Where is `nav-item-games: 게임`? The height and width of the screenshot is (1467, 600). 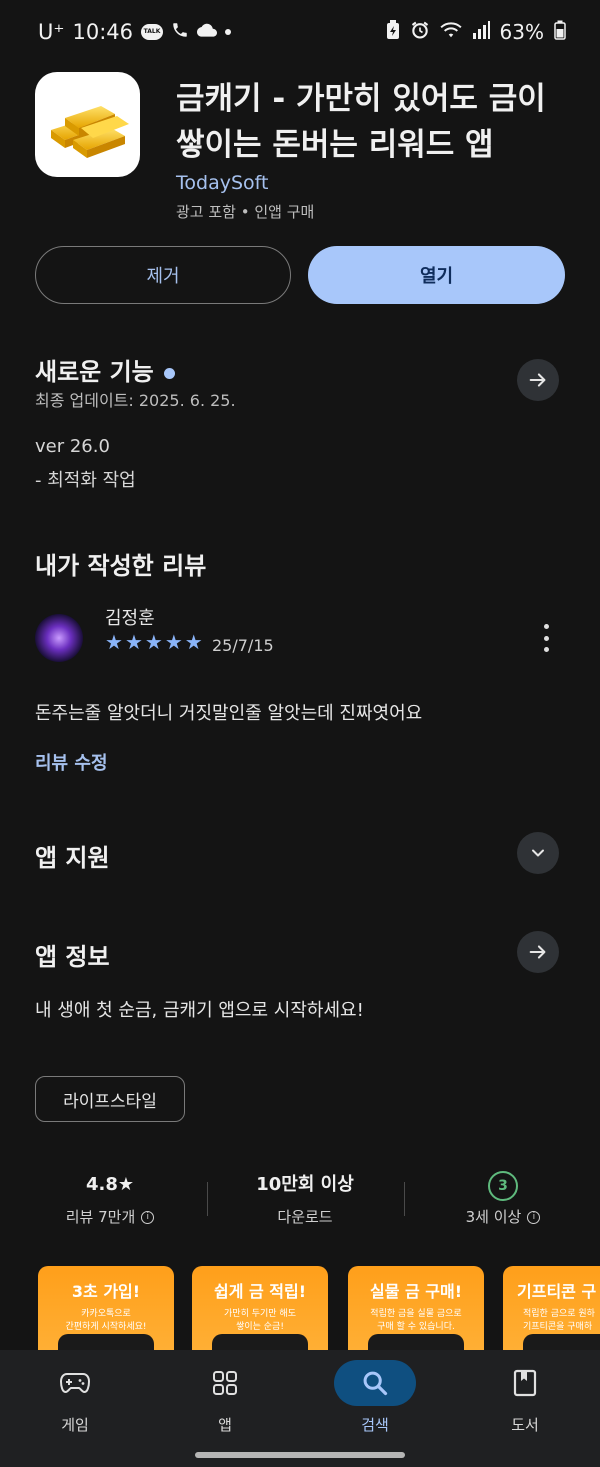 nav-item-games: 게임 is located at coordinates (75, 1397).